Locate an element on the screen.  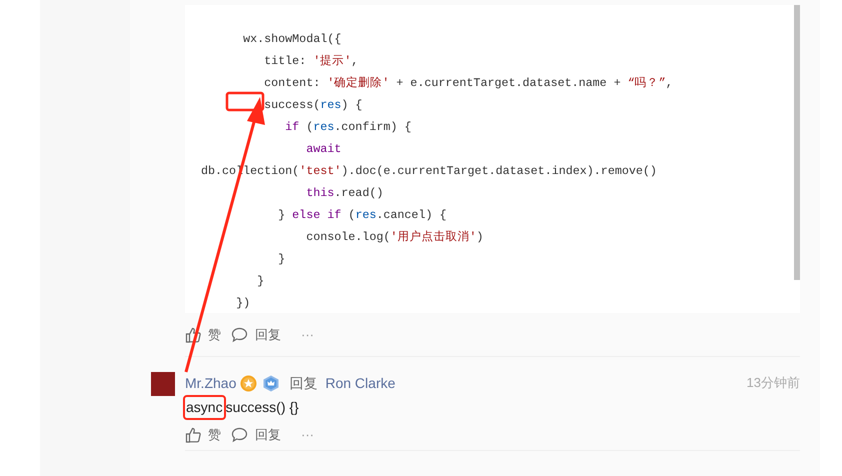
crown-badge-icon is located at coordinates (271, 383).